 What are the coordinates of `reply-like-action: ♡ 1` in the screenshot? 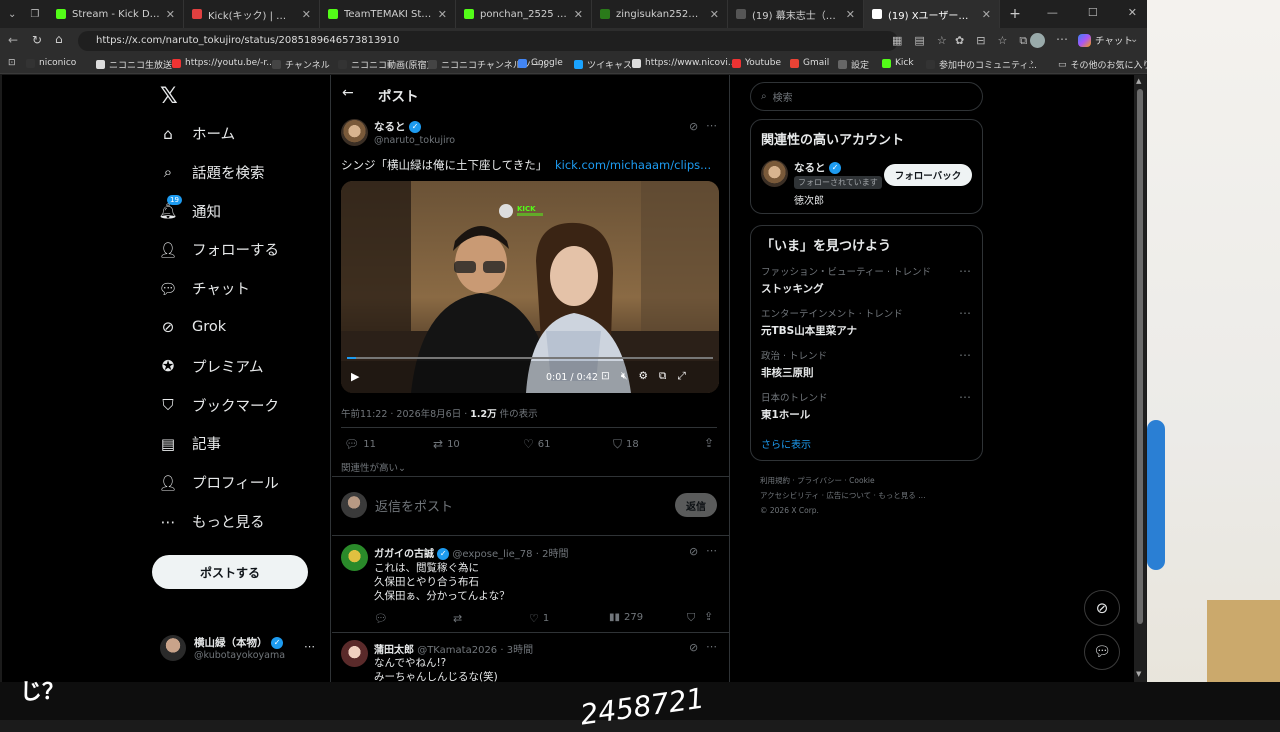 It's located at (539, 618).